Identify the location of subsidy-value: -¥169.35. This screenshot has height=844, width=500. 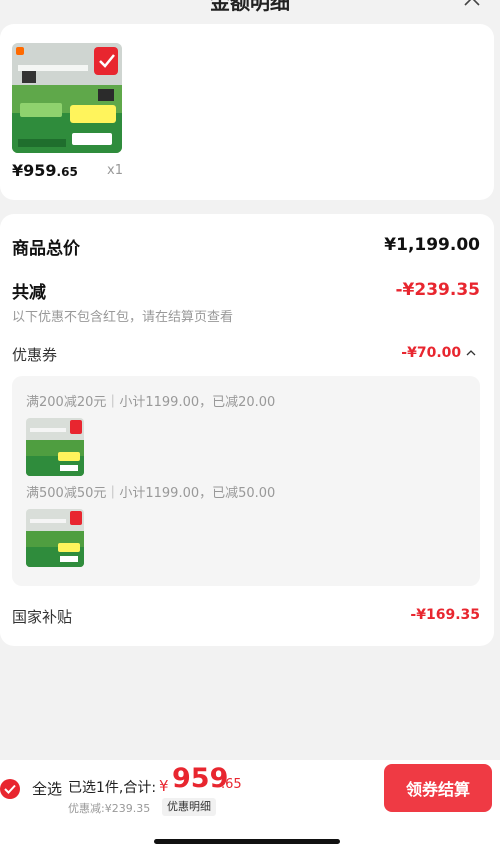
(445, 615).